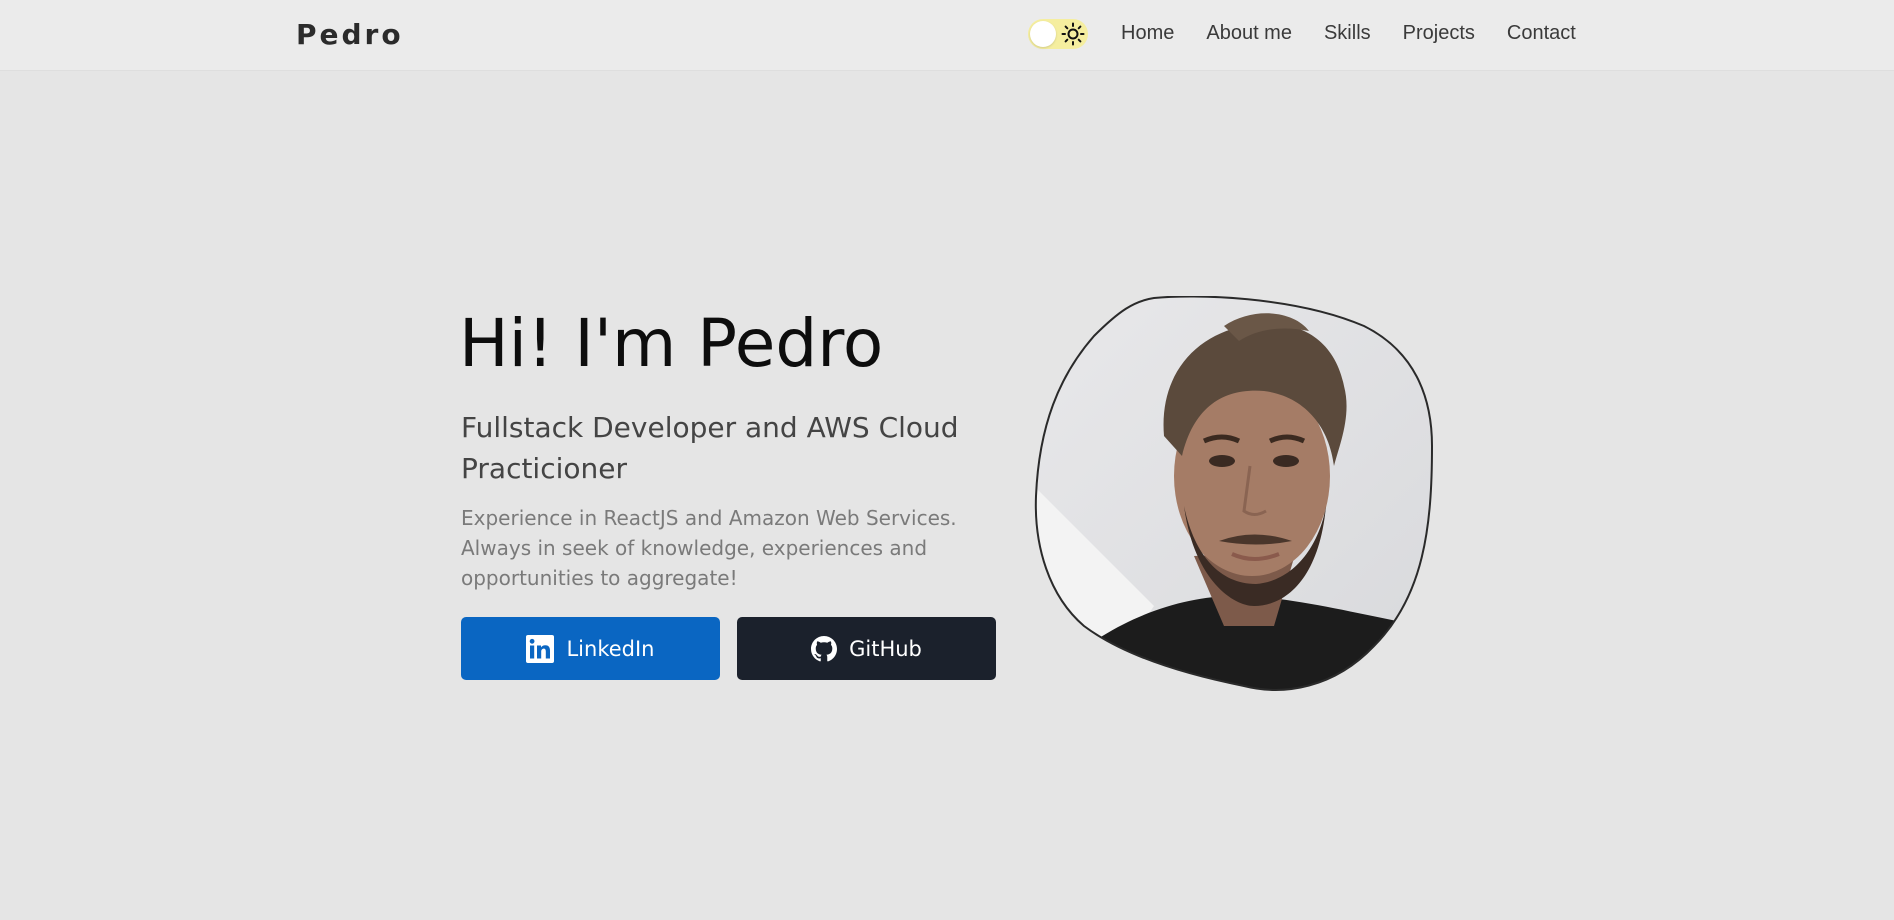  I want to click on nav-link-home: Home, so click(1147, 33).